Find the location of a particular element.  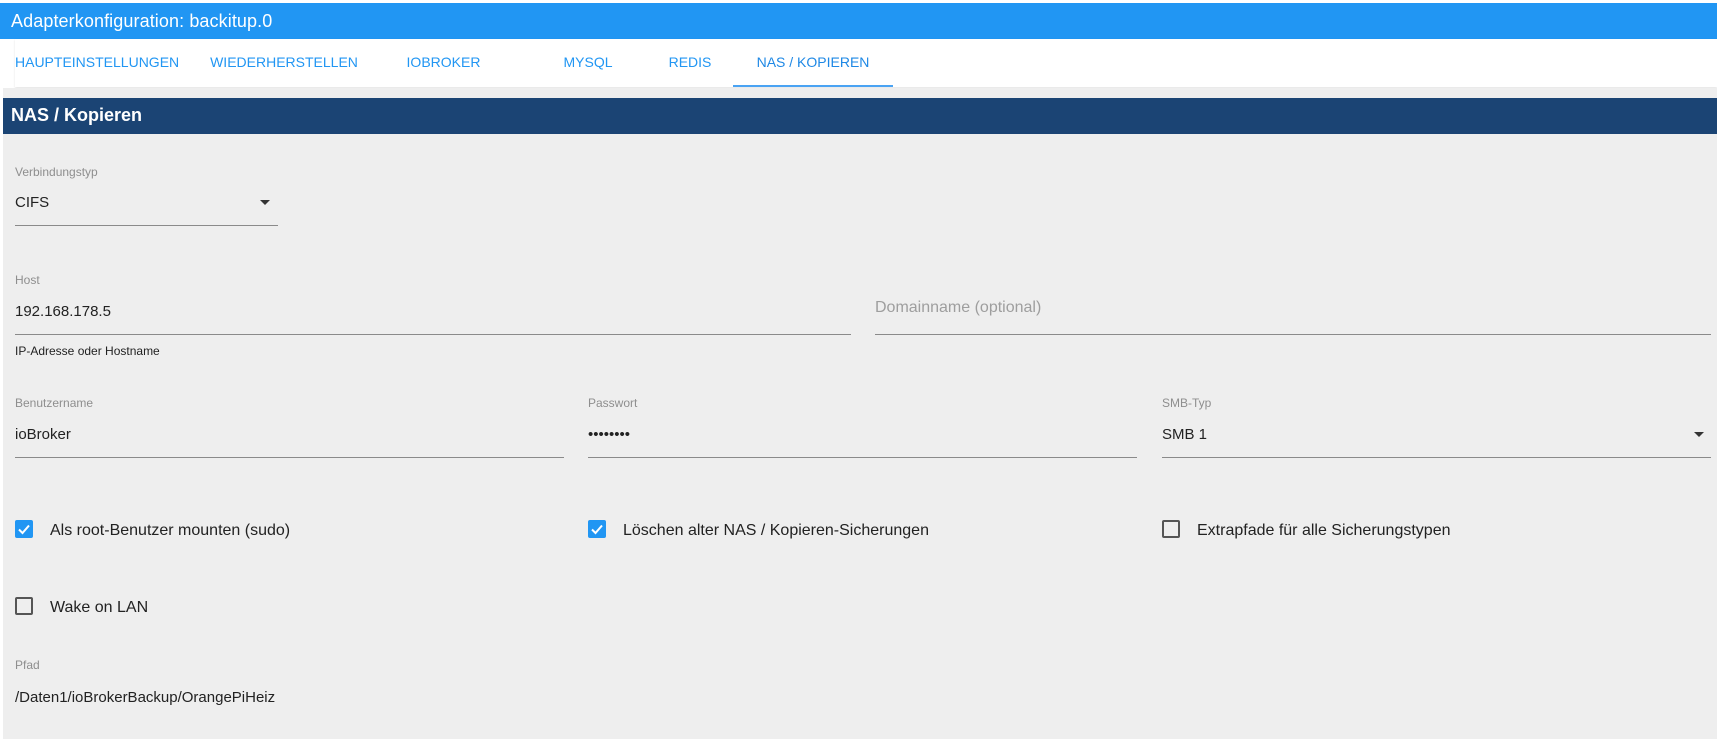

extra-paths-checkbox-label: Extrapfade für alle Sicherungstypen is located at coordinates (1323, 531).